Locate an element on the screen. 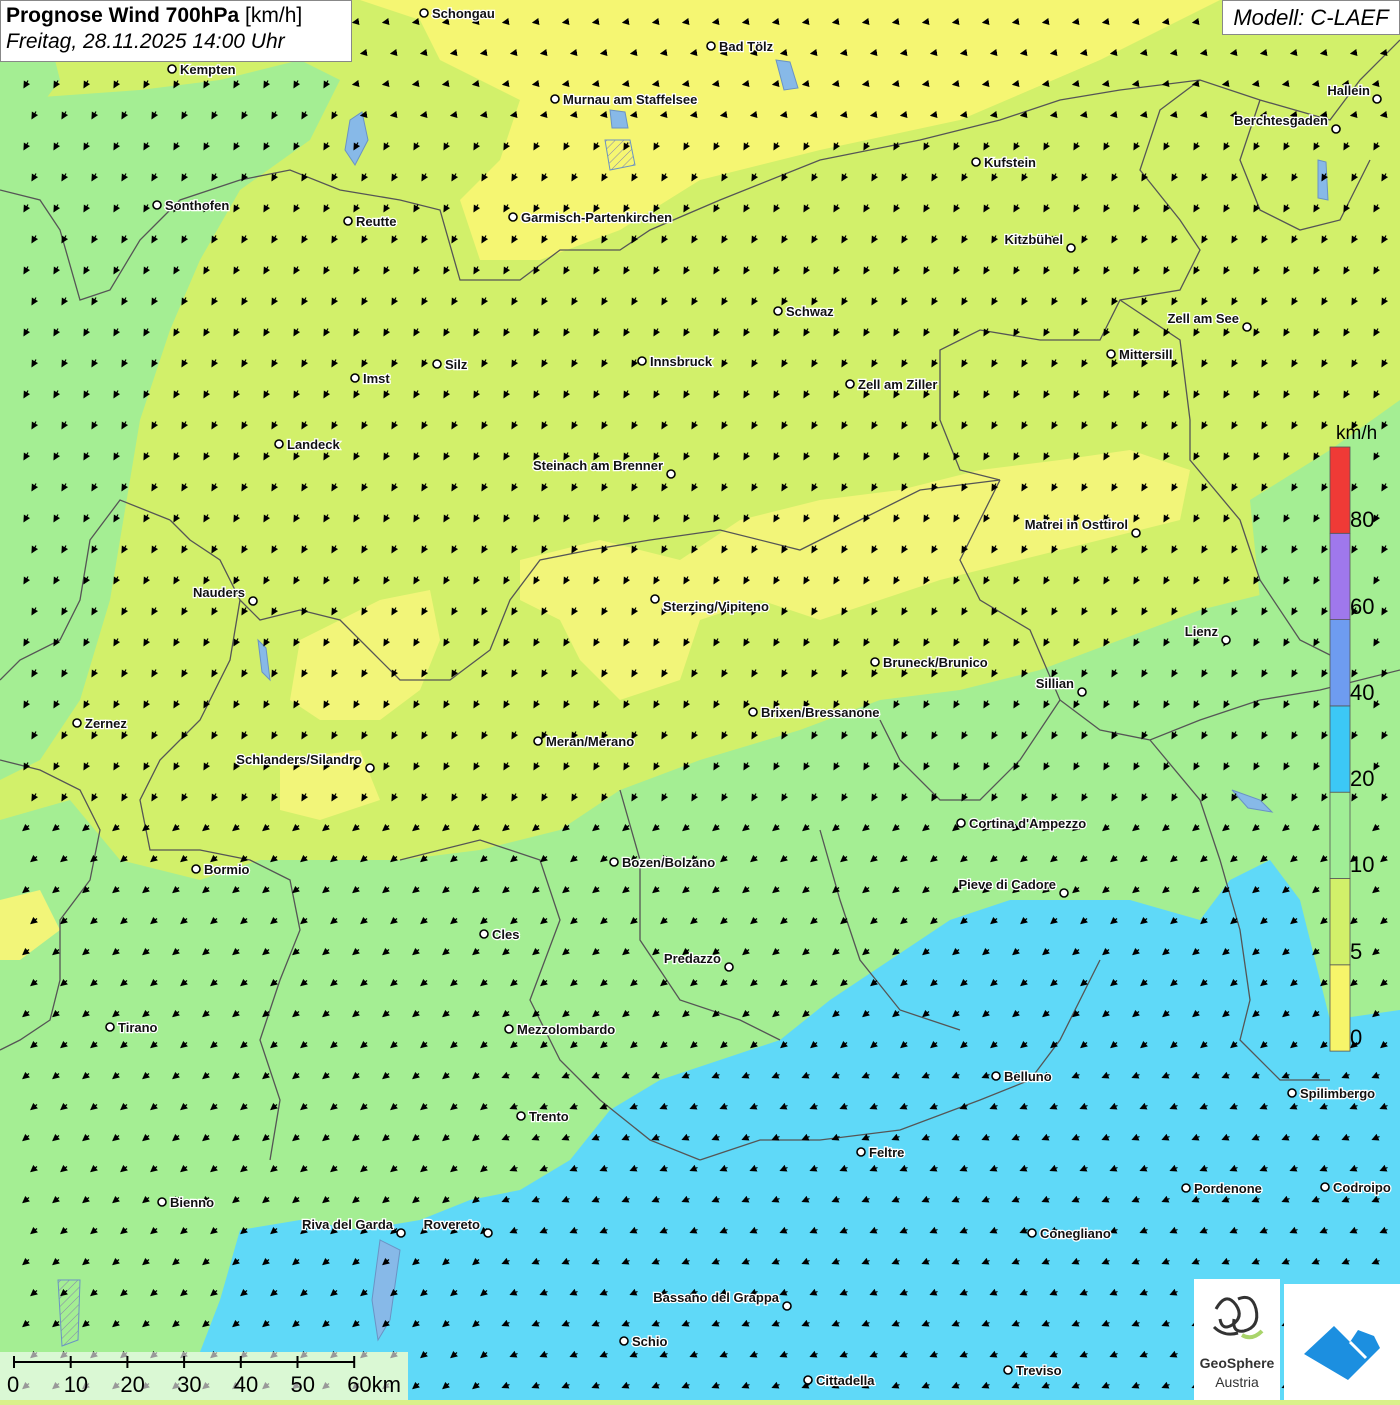 This screenshot has height=1405, width=1400. city-label: Bassano del Grappa is located at coordinates (716, 1297).